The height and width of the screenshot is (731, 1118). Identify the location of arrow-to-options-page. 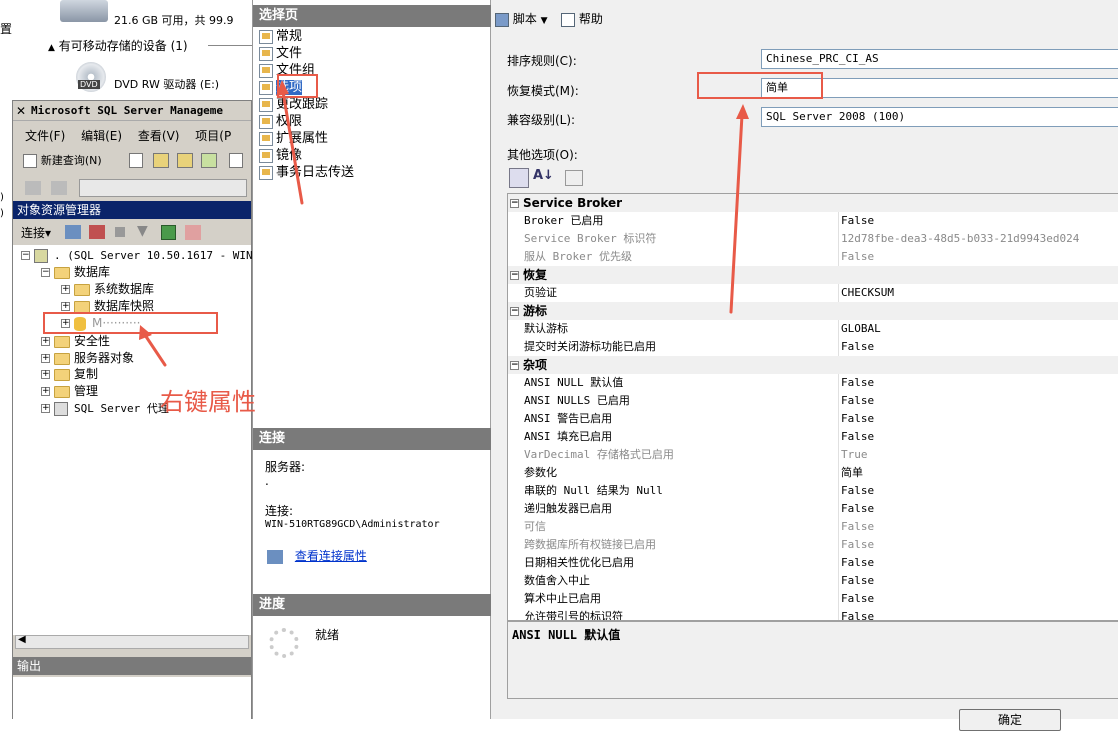
(292, 147).